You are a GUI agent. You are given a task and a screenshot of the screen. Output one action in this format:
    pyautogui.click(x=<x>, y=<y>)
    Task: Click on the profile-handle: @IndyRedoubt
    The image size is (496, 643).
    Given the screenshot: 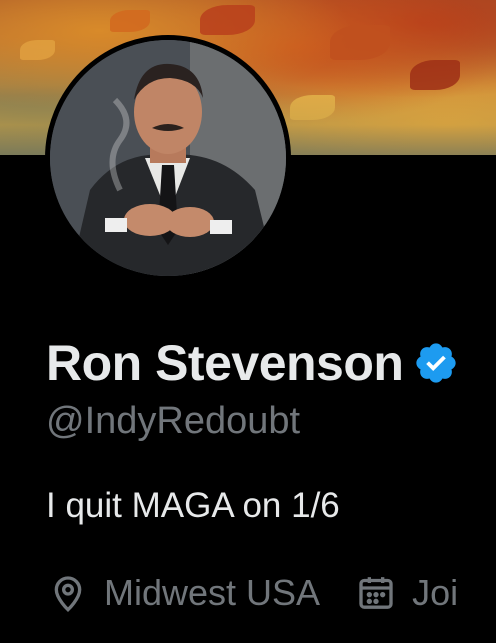 What is the action you would take?
    pyautogui.click(x=173, y=421)
    